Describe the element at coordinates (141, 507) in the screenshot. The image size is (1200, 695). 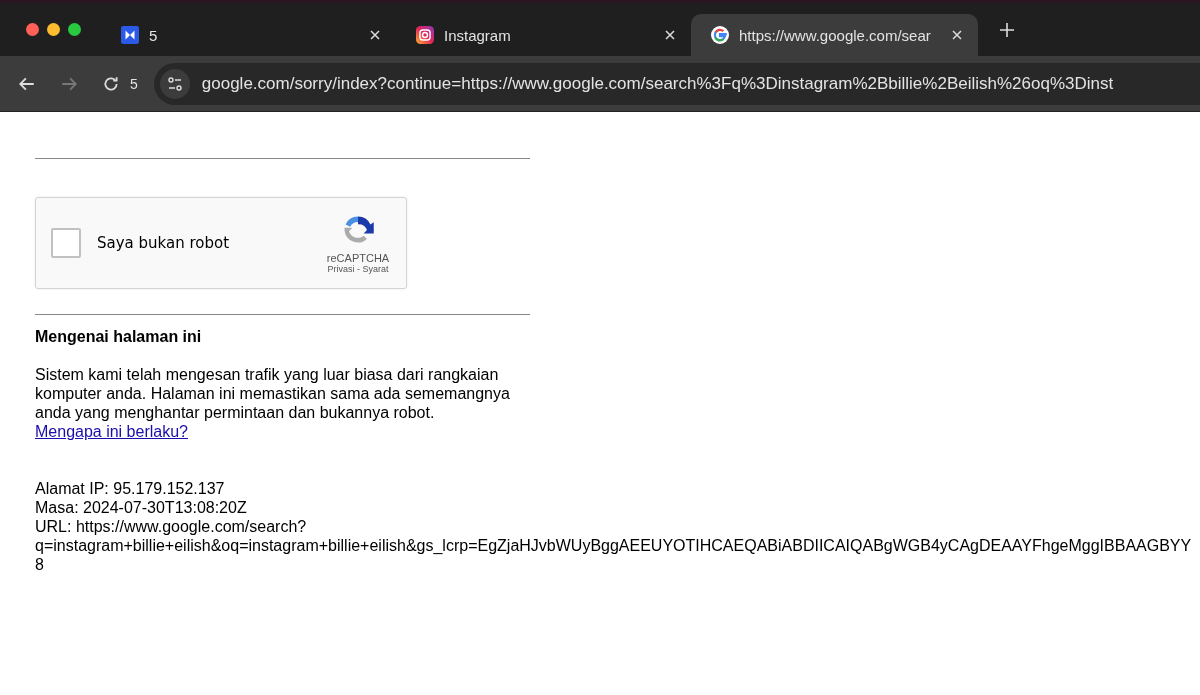
I see `info-line: Masa: 2024-07-30T13:08:20Z` at that location.